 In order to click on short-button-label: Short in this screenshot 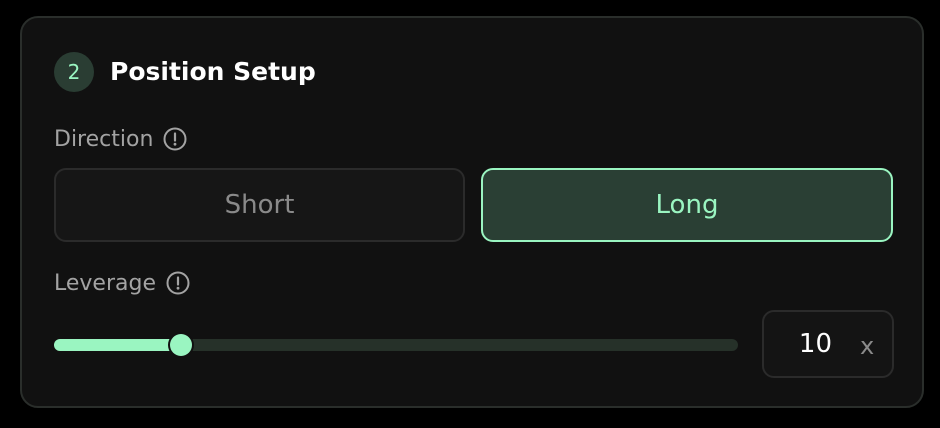, I will do `click(259, 205)`.